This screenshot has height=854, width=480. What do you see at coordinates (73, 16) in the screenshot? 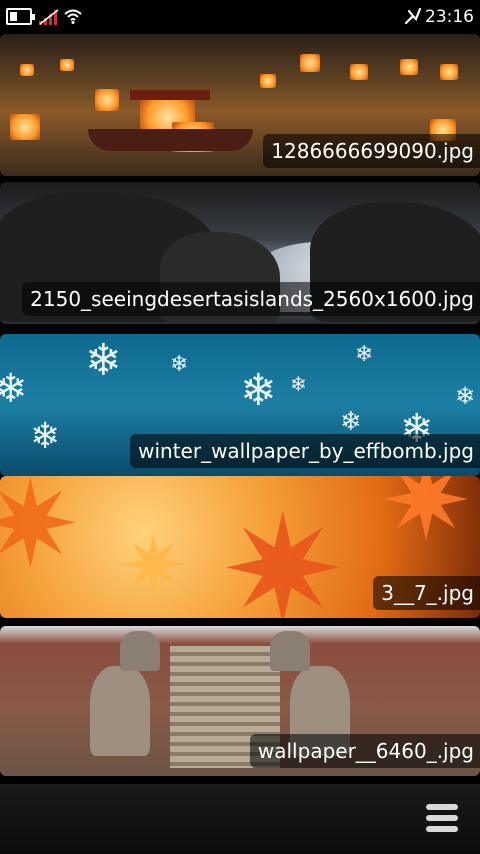
I see `wifi-icon` at bounding box center [73, 16].